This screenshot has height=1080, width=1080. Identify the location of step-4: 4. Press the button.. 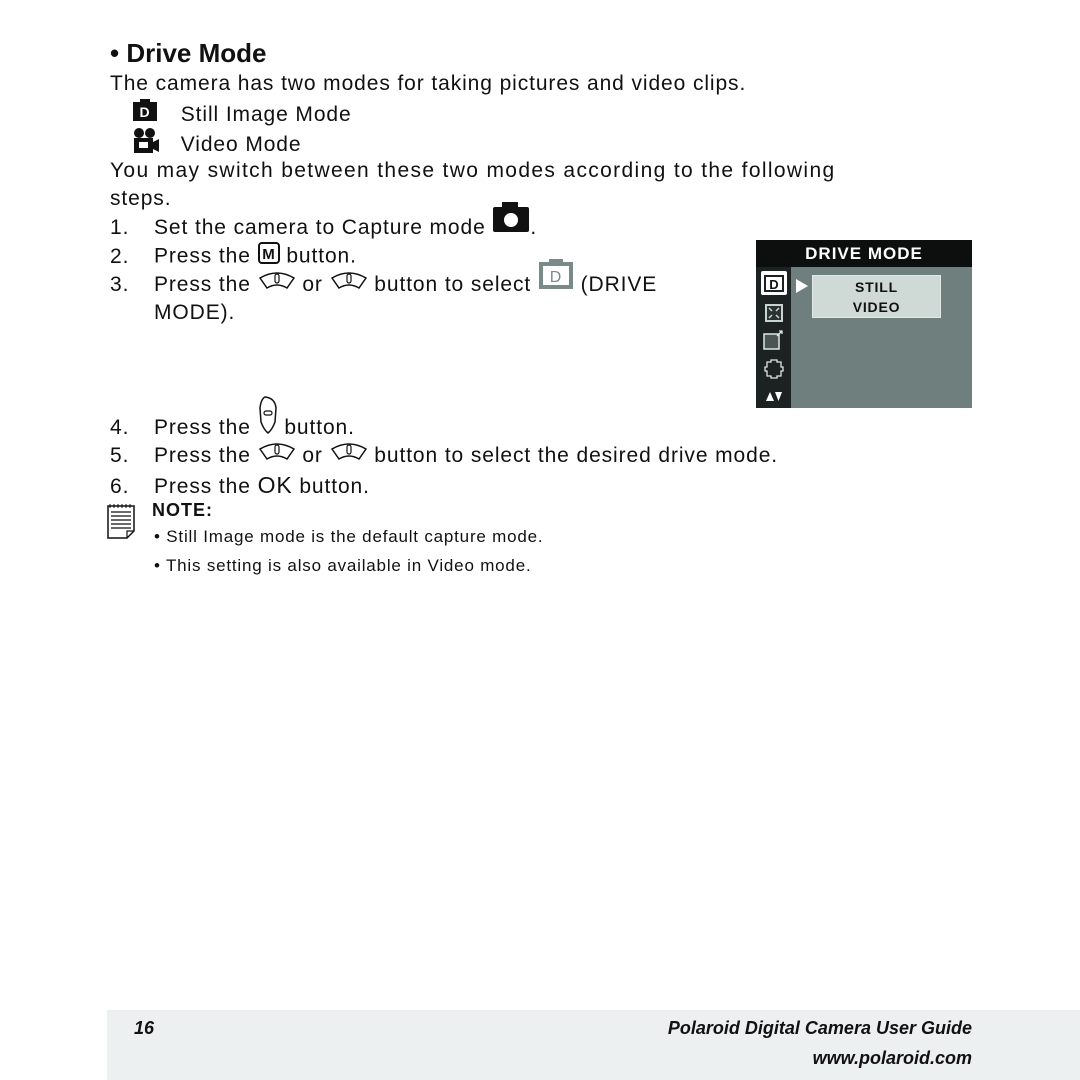
(232, 419).